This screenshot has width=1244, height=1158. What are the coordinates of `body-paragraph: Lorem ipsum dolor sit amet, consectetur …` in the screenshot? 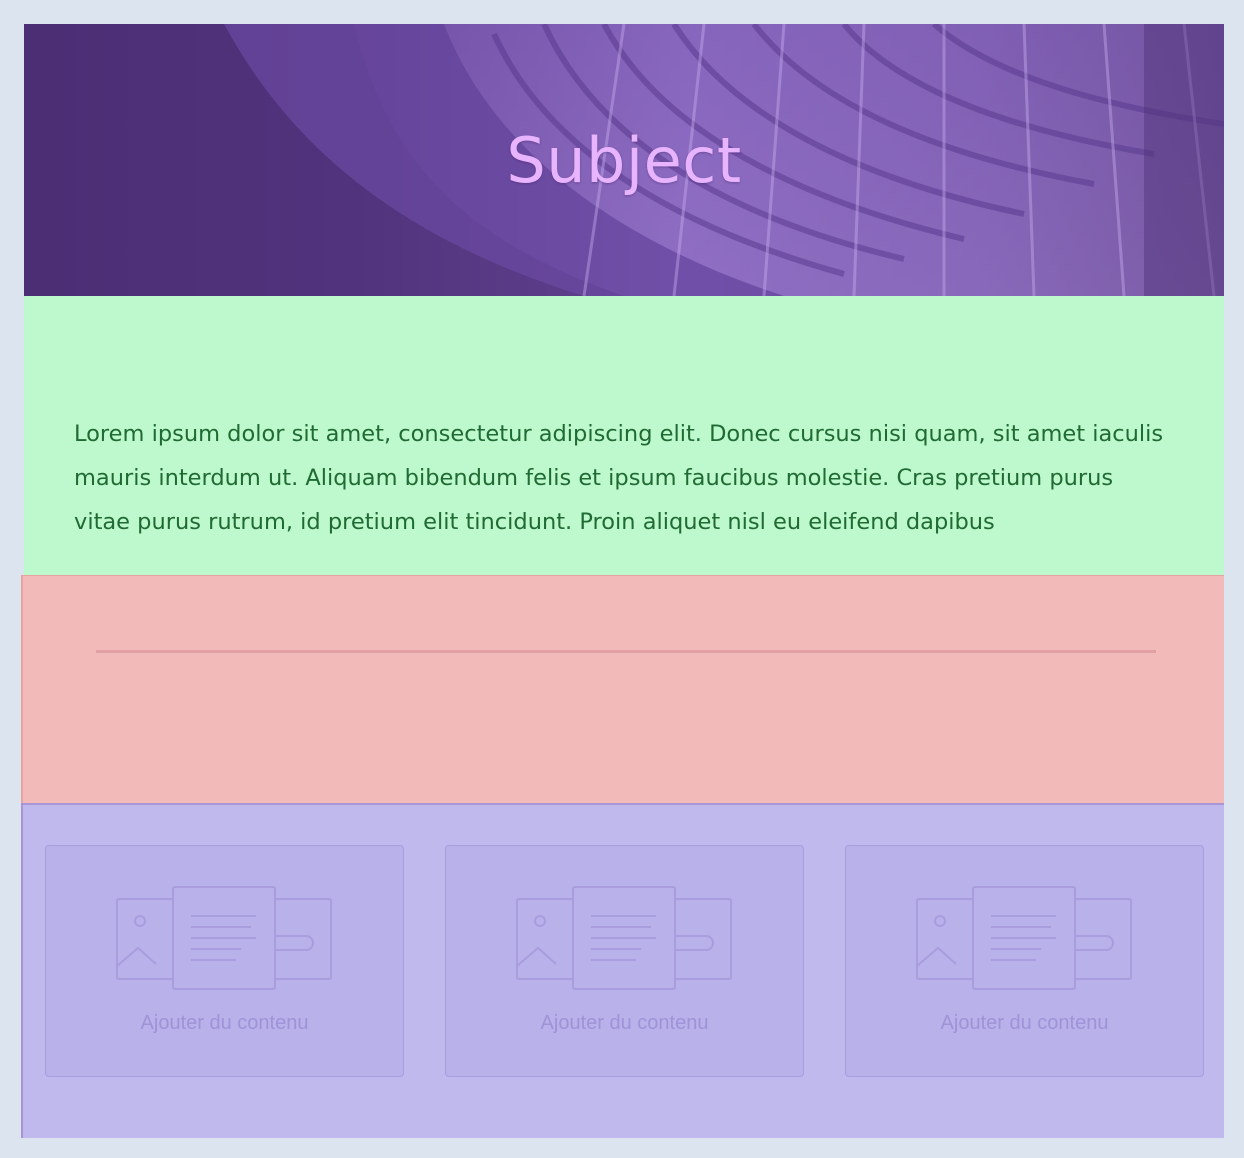 It's located at (624, 478).